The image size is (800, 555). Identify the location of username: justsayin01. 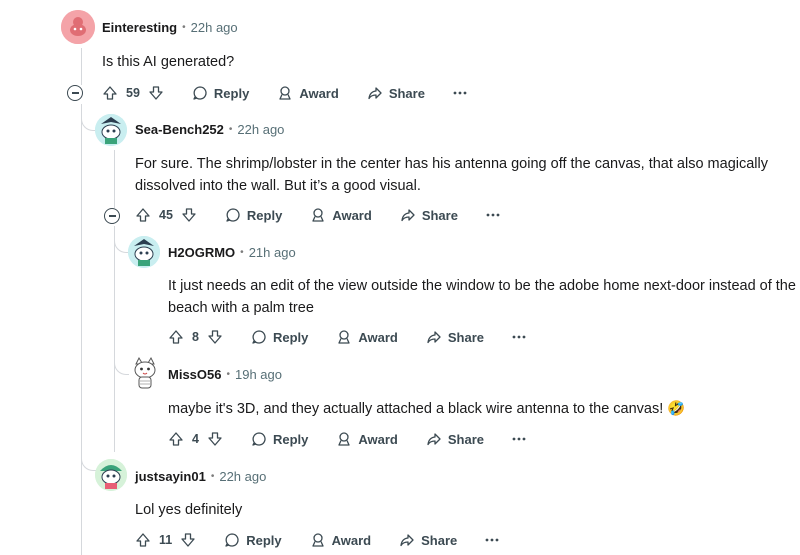
(170, 476).